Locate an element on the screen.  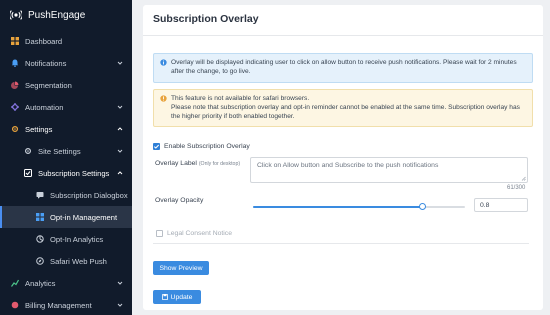
opacity-slider-fill is located at coordinates (338, 207).